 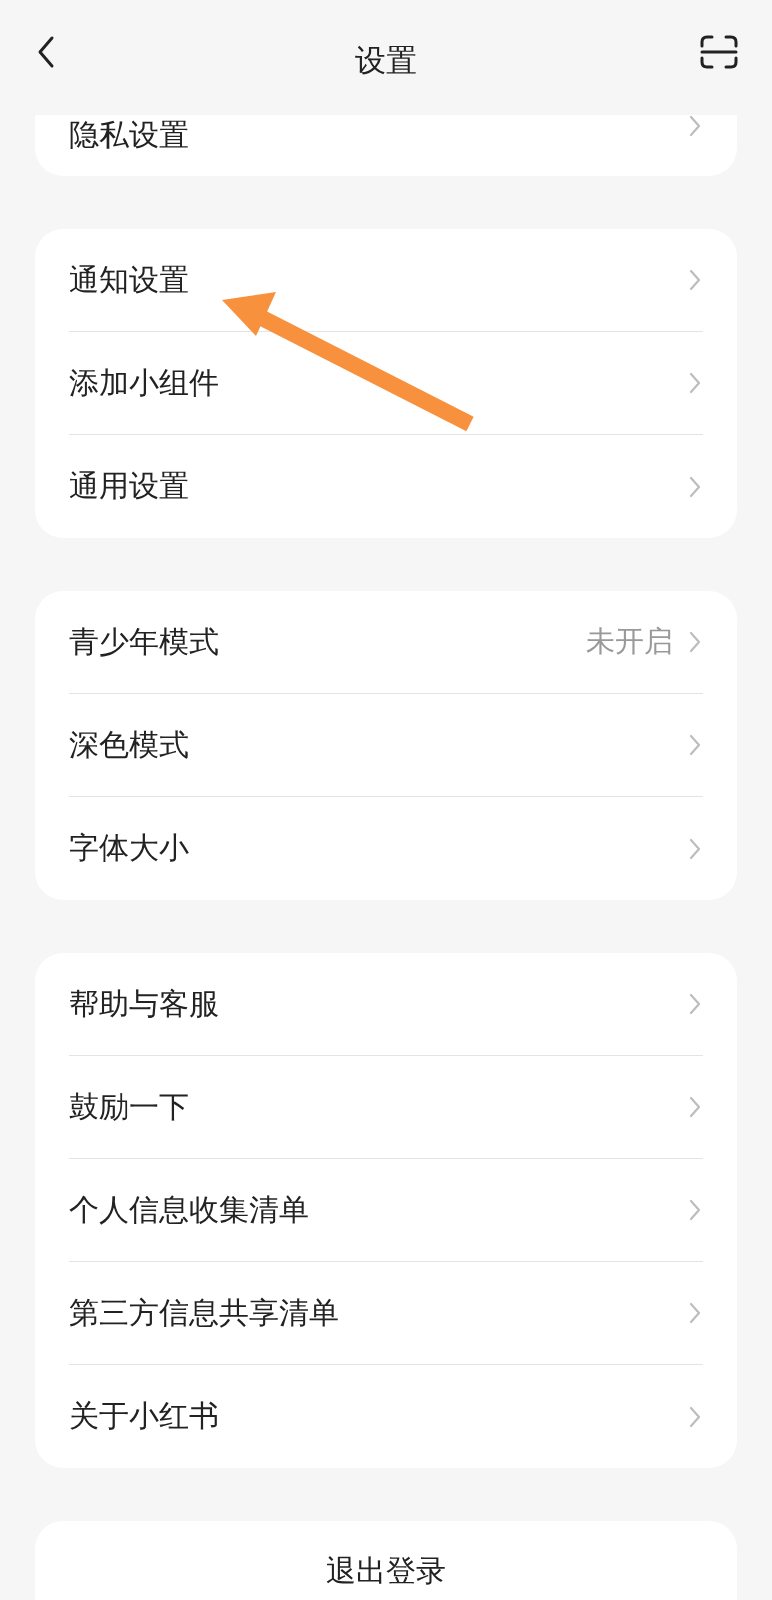 What do you see at coordinates (144, 382) in the screenshot?
I see `row-label: 添加小组件` at bounding box center [144, 382].